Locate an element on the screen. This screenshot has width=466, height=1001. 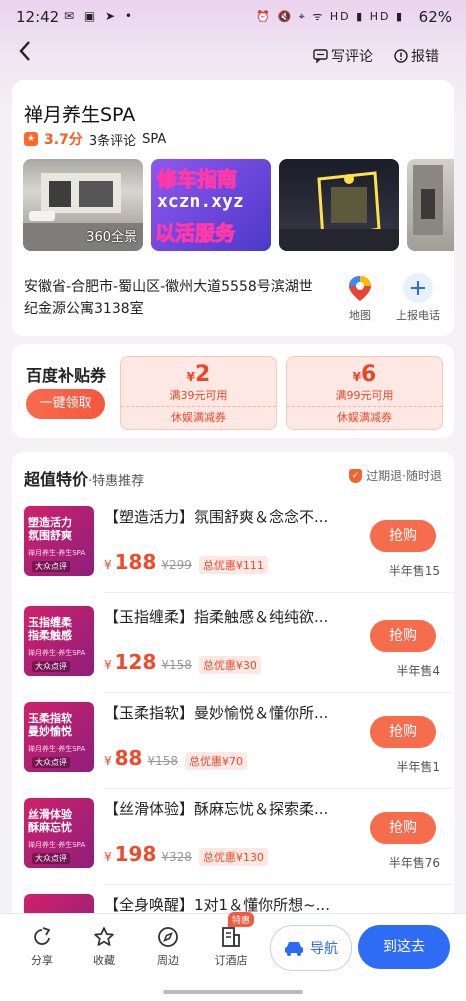
night-storefront-photo is located at coordinates (339, 211).